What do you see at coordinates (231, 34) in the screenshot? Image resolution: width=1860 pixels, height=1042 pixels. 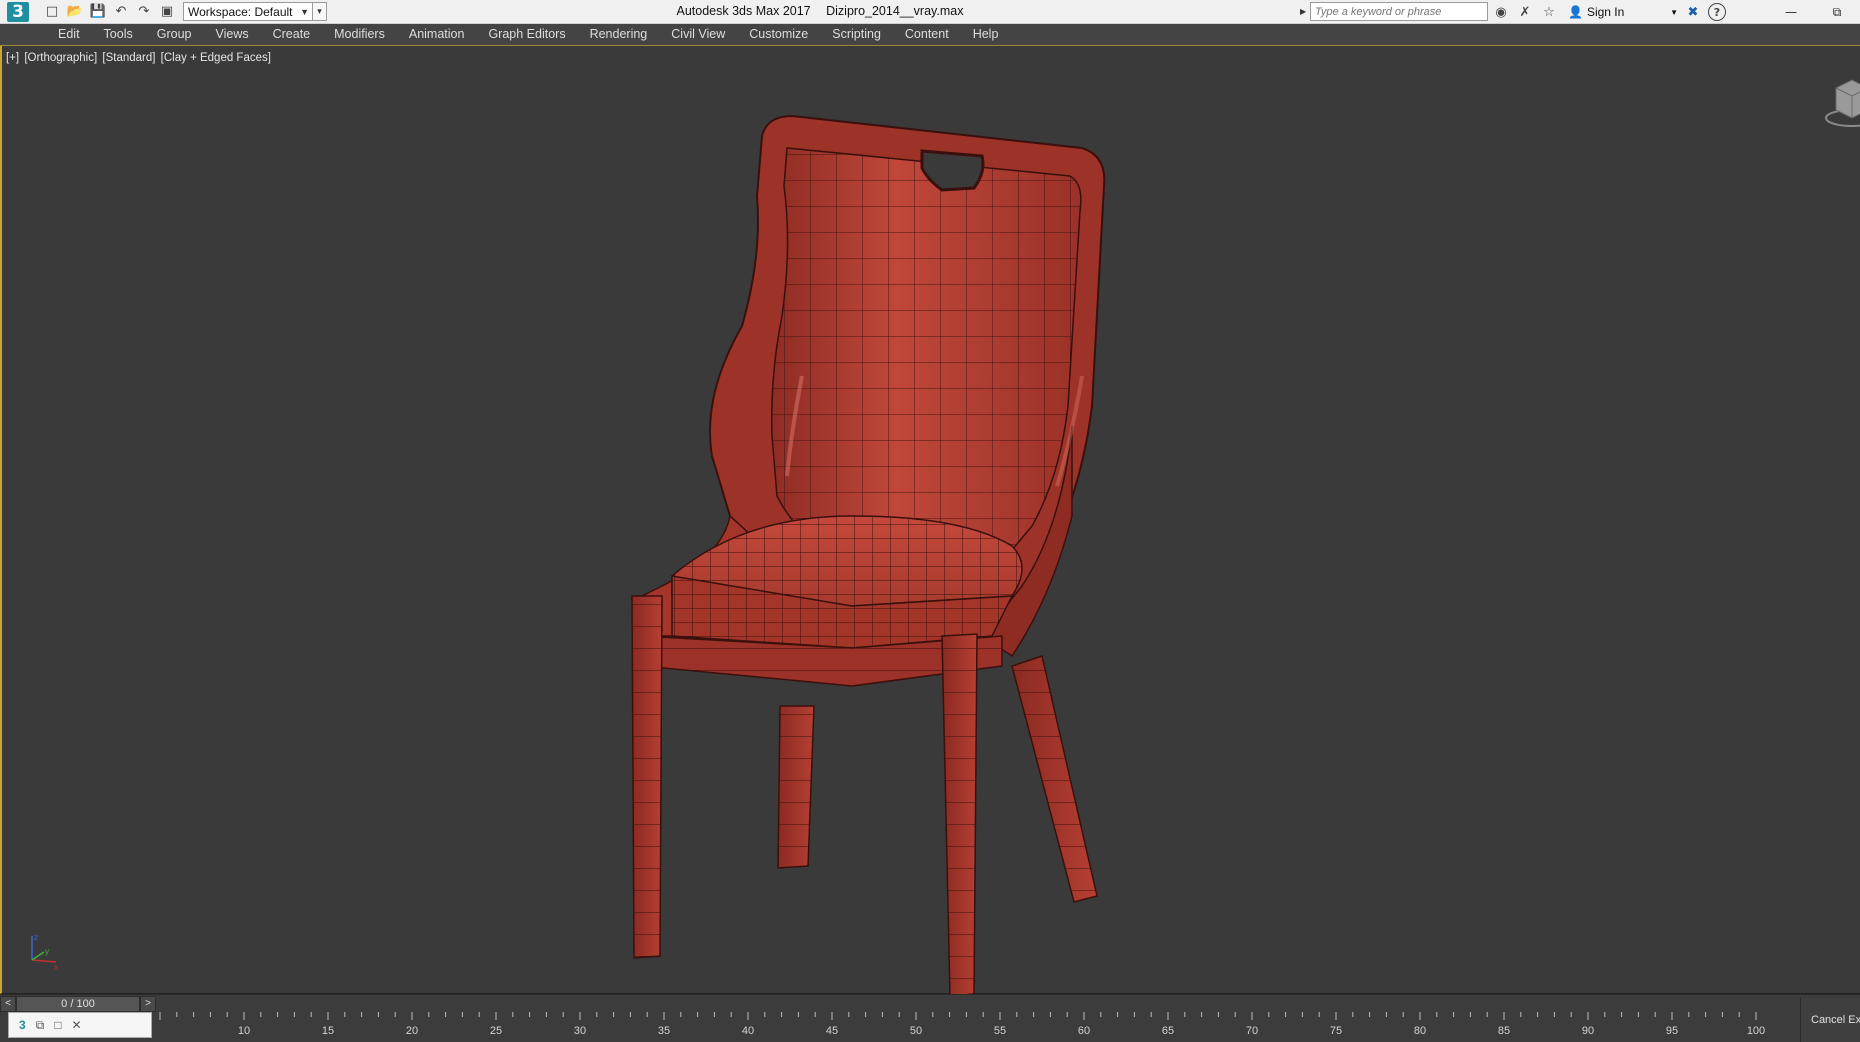 I see `menu-views: Views` at bounding box center [231, 34].